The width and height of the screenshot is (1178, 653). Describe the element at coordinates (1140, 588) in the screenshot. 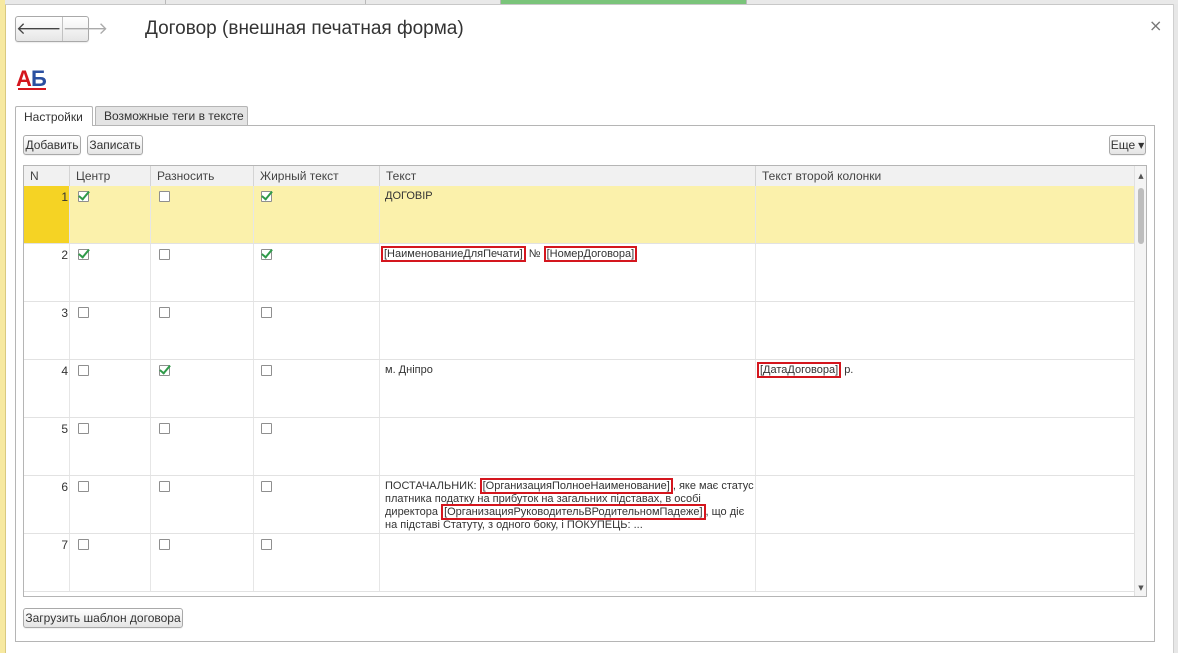

I see `scroll-down-icon: ▼` at that location.